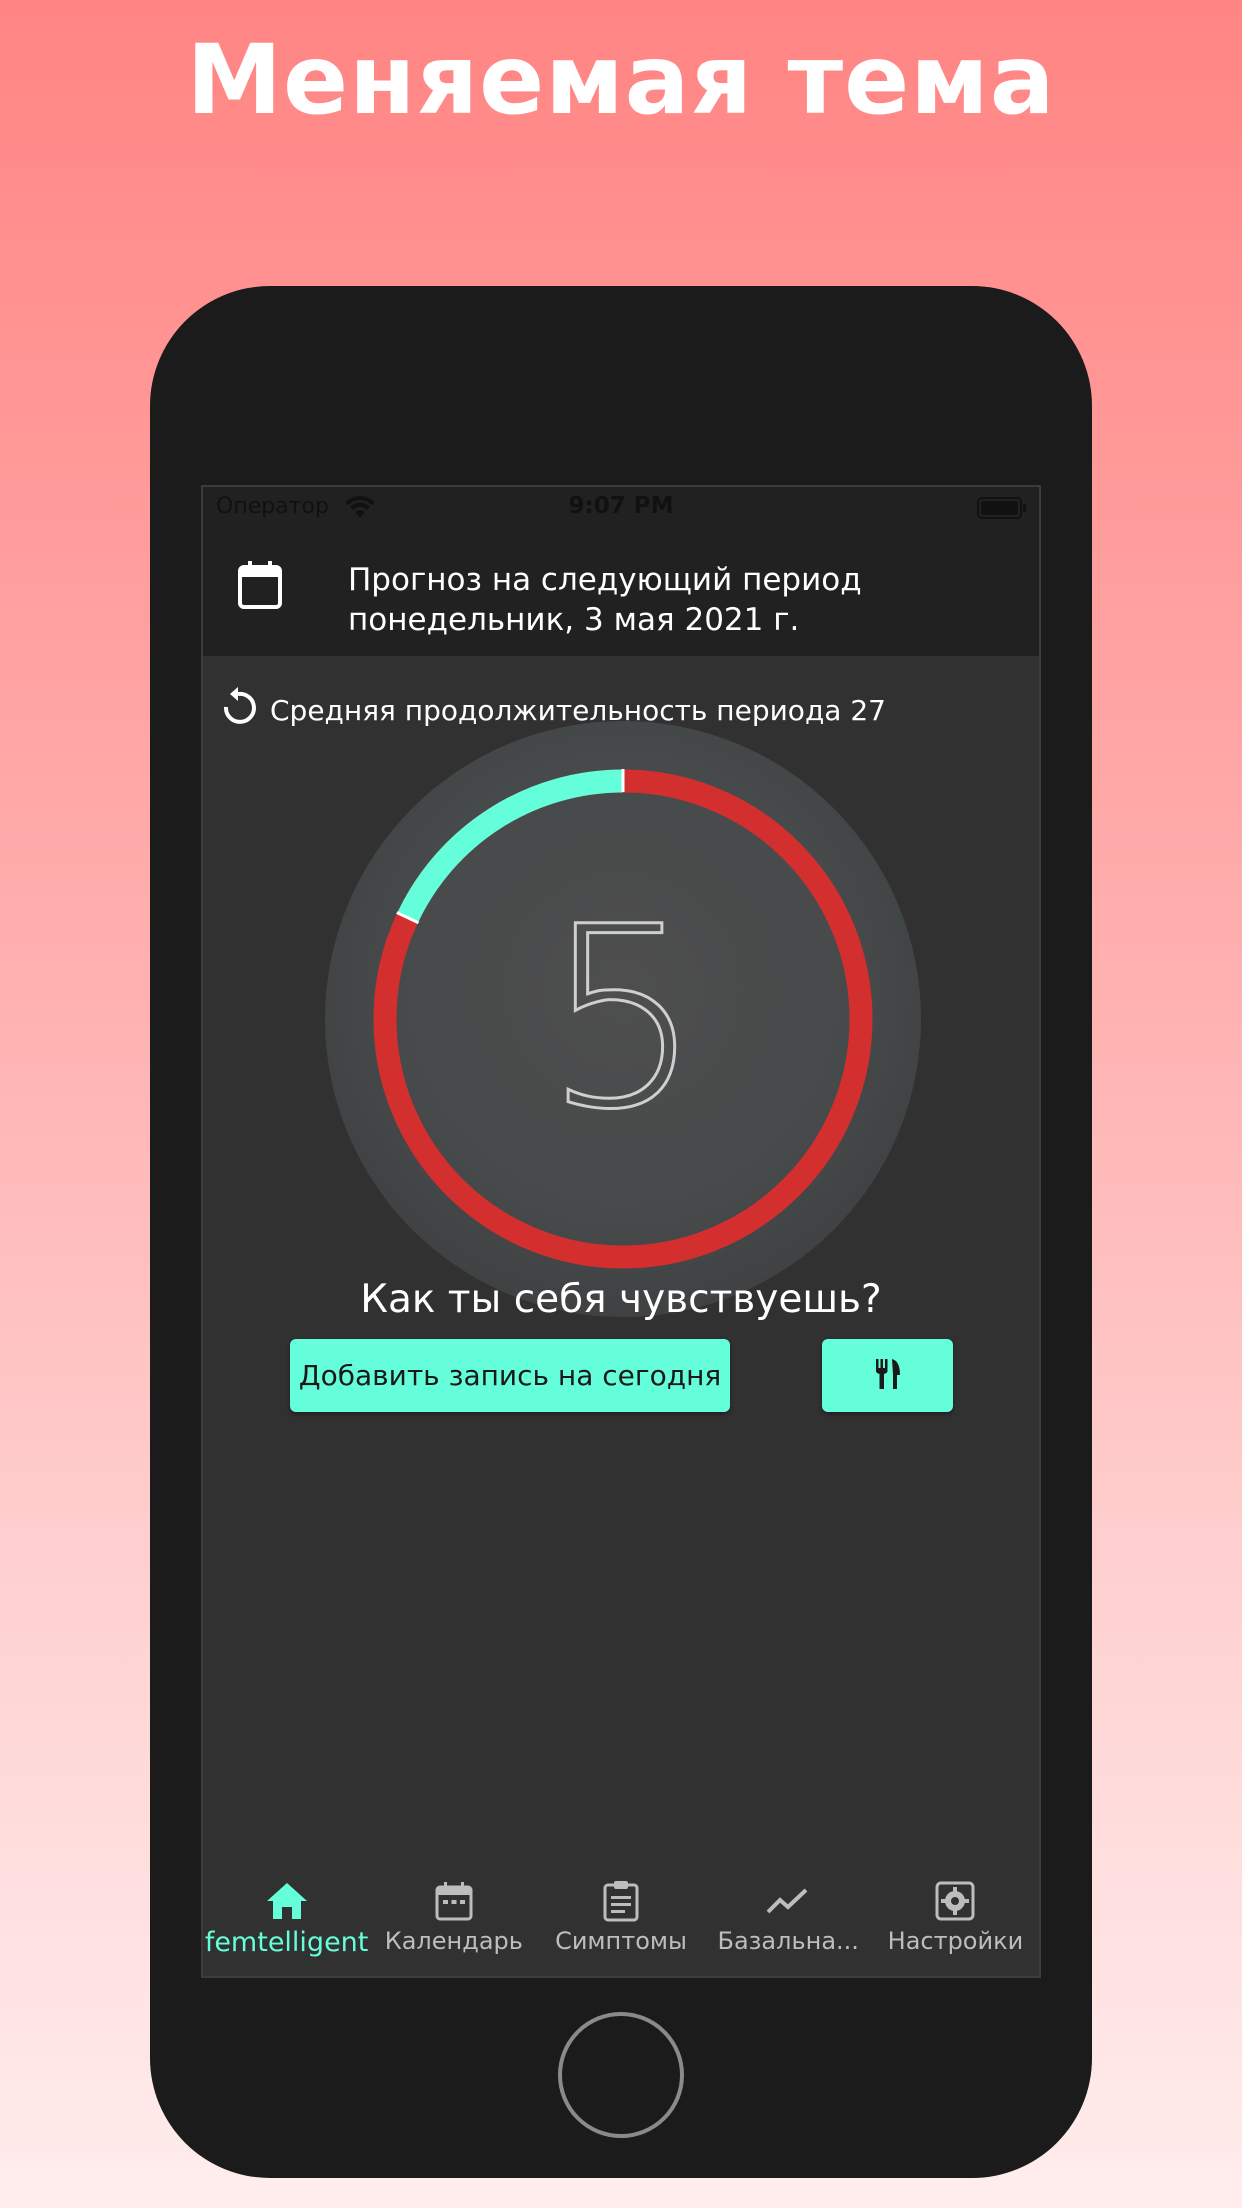  What do you see at coordinates (621, 506) in the screenshot?
I see `status-time: 9:07 PM` at bounding box center [621, 506].